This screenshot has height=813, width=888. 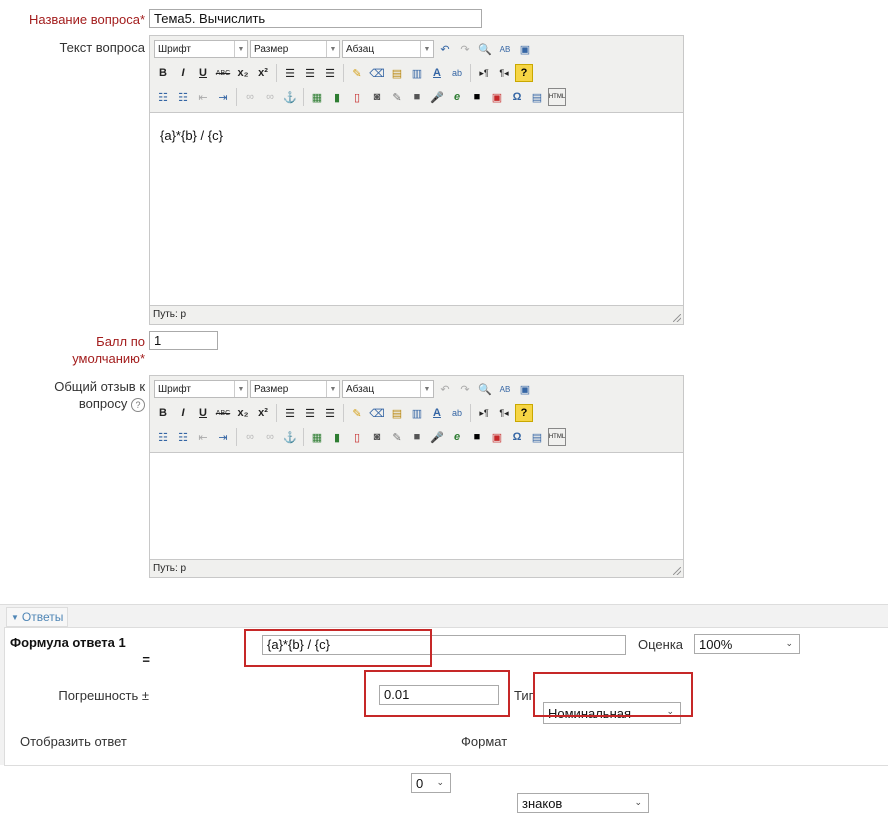 I want to click on help-circle-icon: ?, so click(x=138, y=405).